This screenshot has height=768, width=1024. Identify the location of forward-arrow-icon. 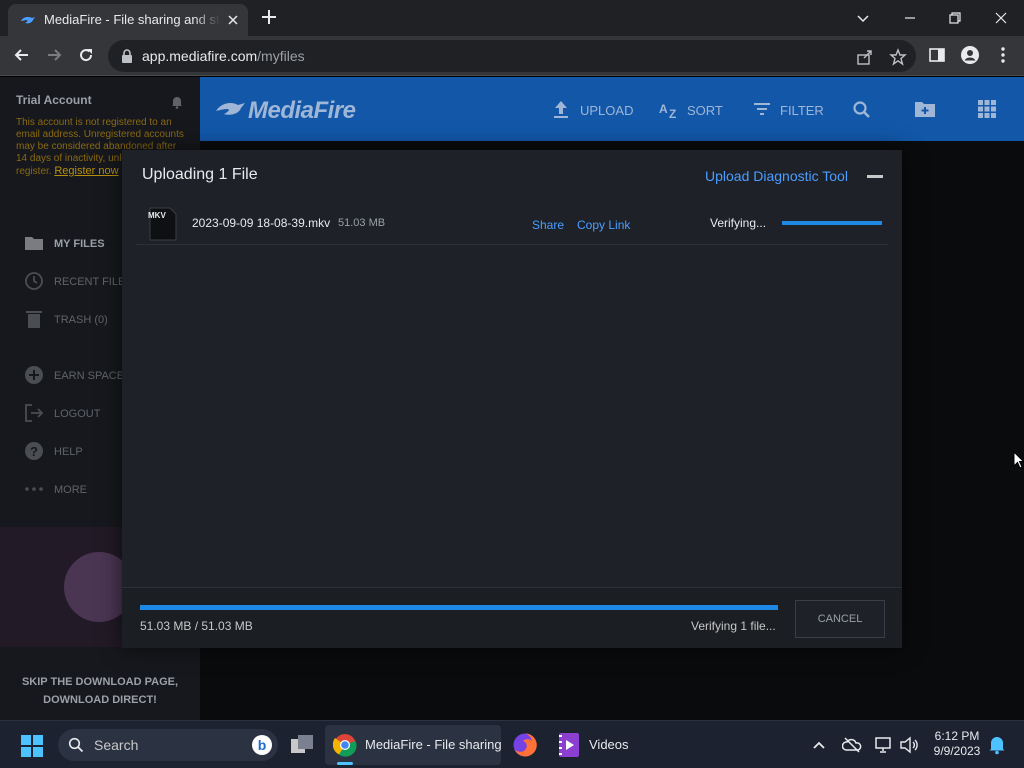
(54, 55).